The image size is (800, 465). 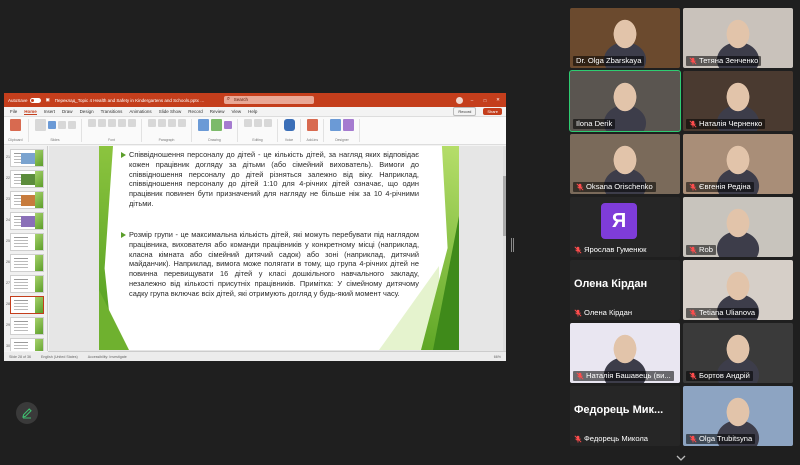 I want to click on participant-name-label: Oksana Orischenko, so click(x=614, y=187).